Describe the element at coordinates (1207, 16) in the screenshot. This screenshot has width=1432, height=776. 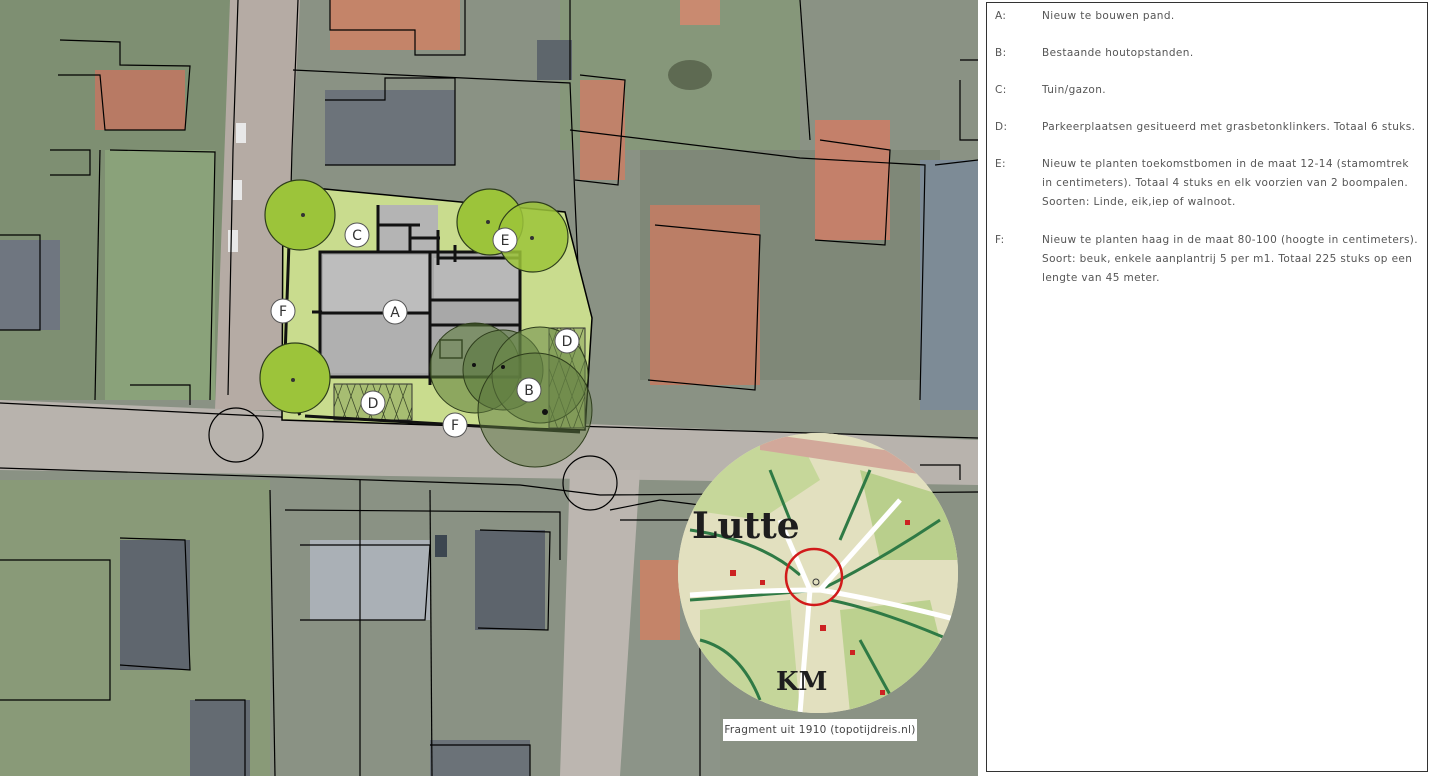
I see `legend-item: A: Nieuw te bouwen pand.` at that location.